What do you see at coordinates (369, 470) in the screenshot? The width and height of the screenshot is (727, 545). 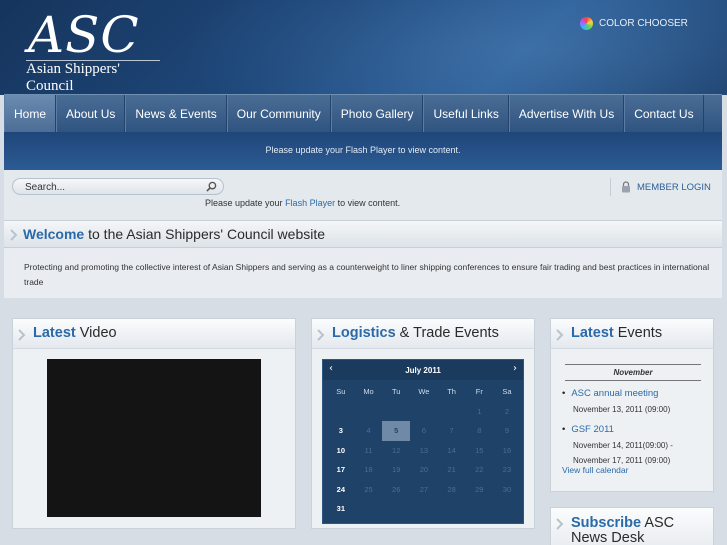 I see `calendar-day: 18` at bounding box center [369, 470].